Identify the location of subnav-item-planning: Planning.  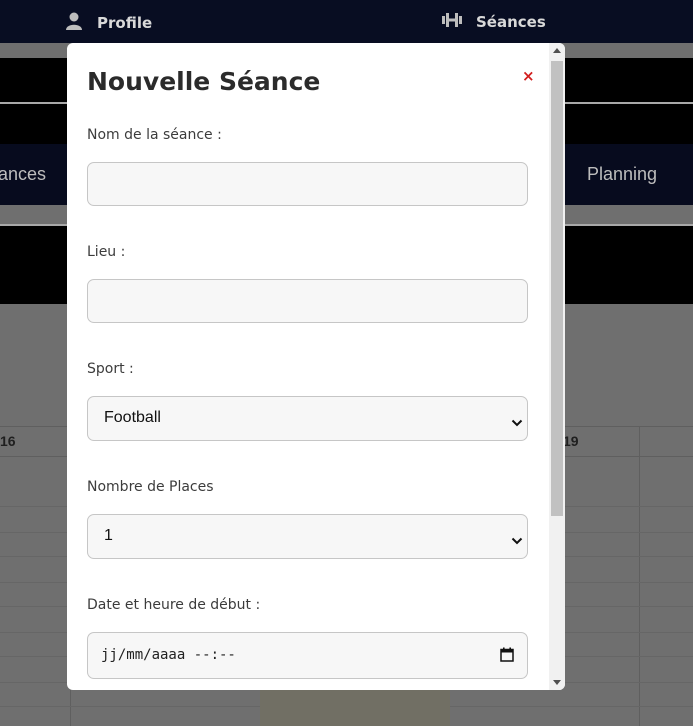
(622, 174).